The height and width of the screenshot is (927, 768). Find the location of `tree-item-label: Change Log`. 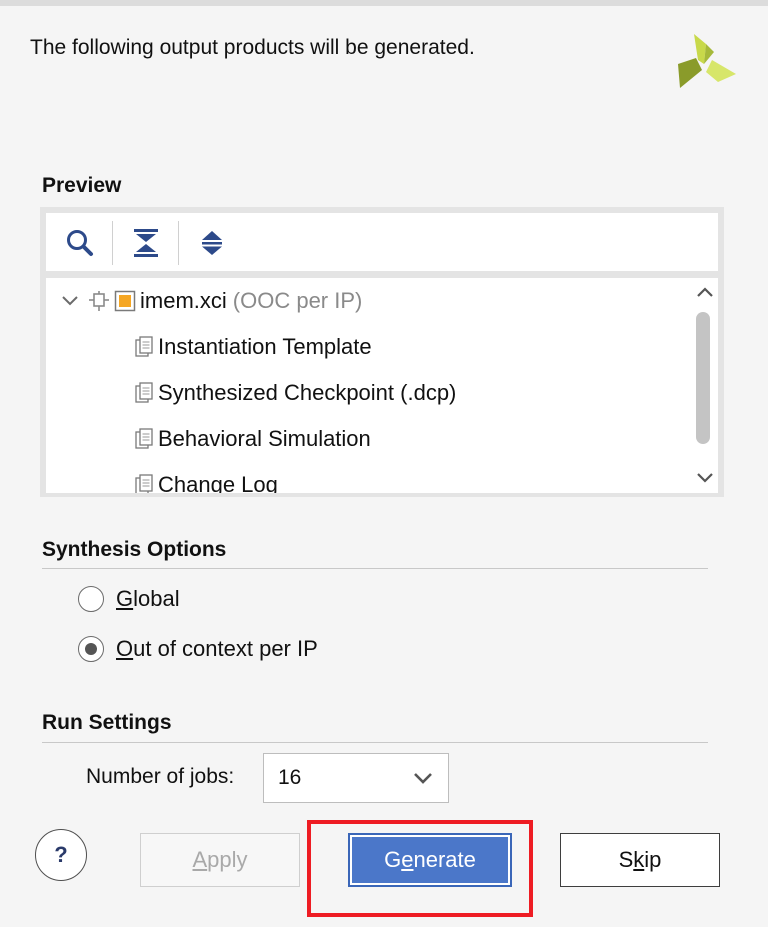

tree-item-label: Change Log is located at coordinates (218, 482).